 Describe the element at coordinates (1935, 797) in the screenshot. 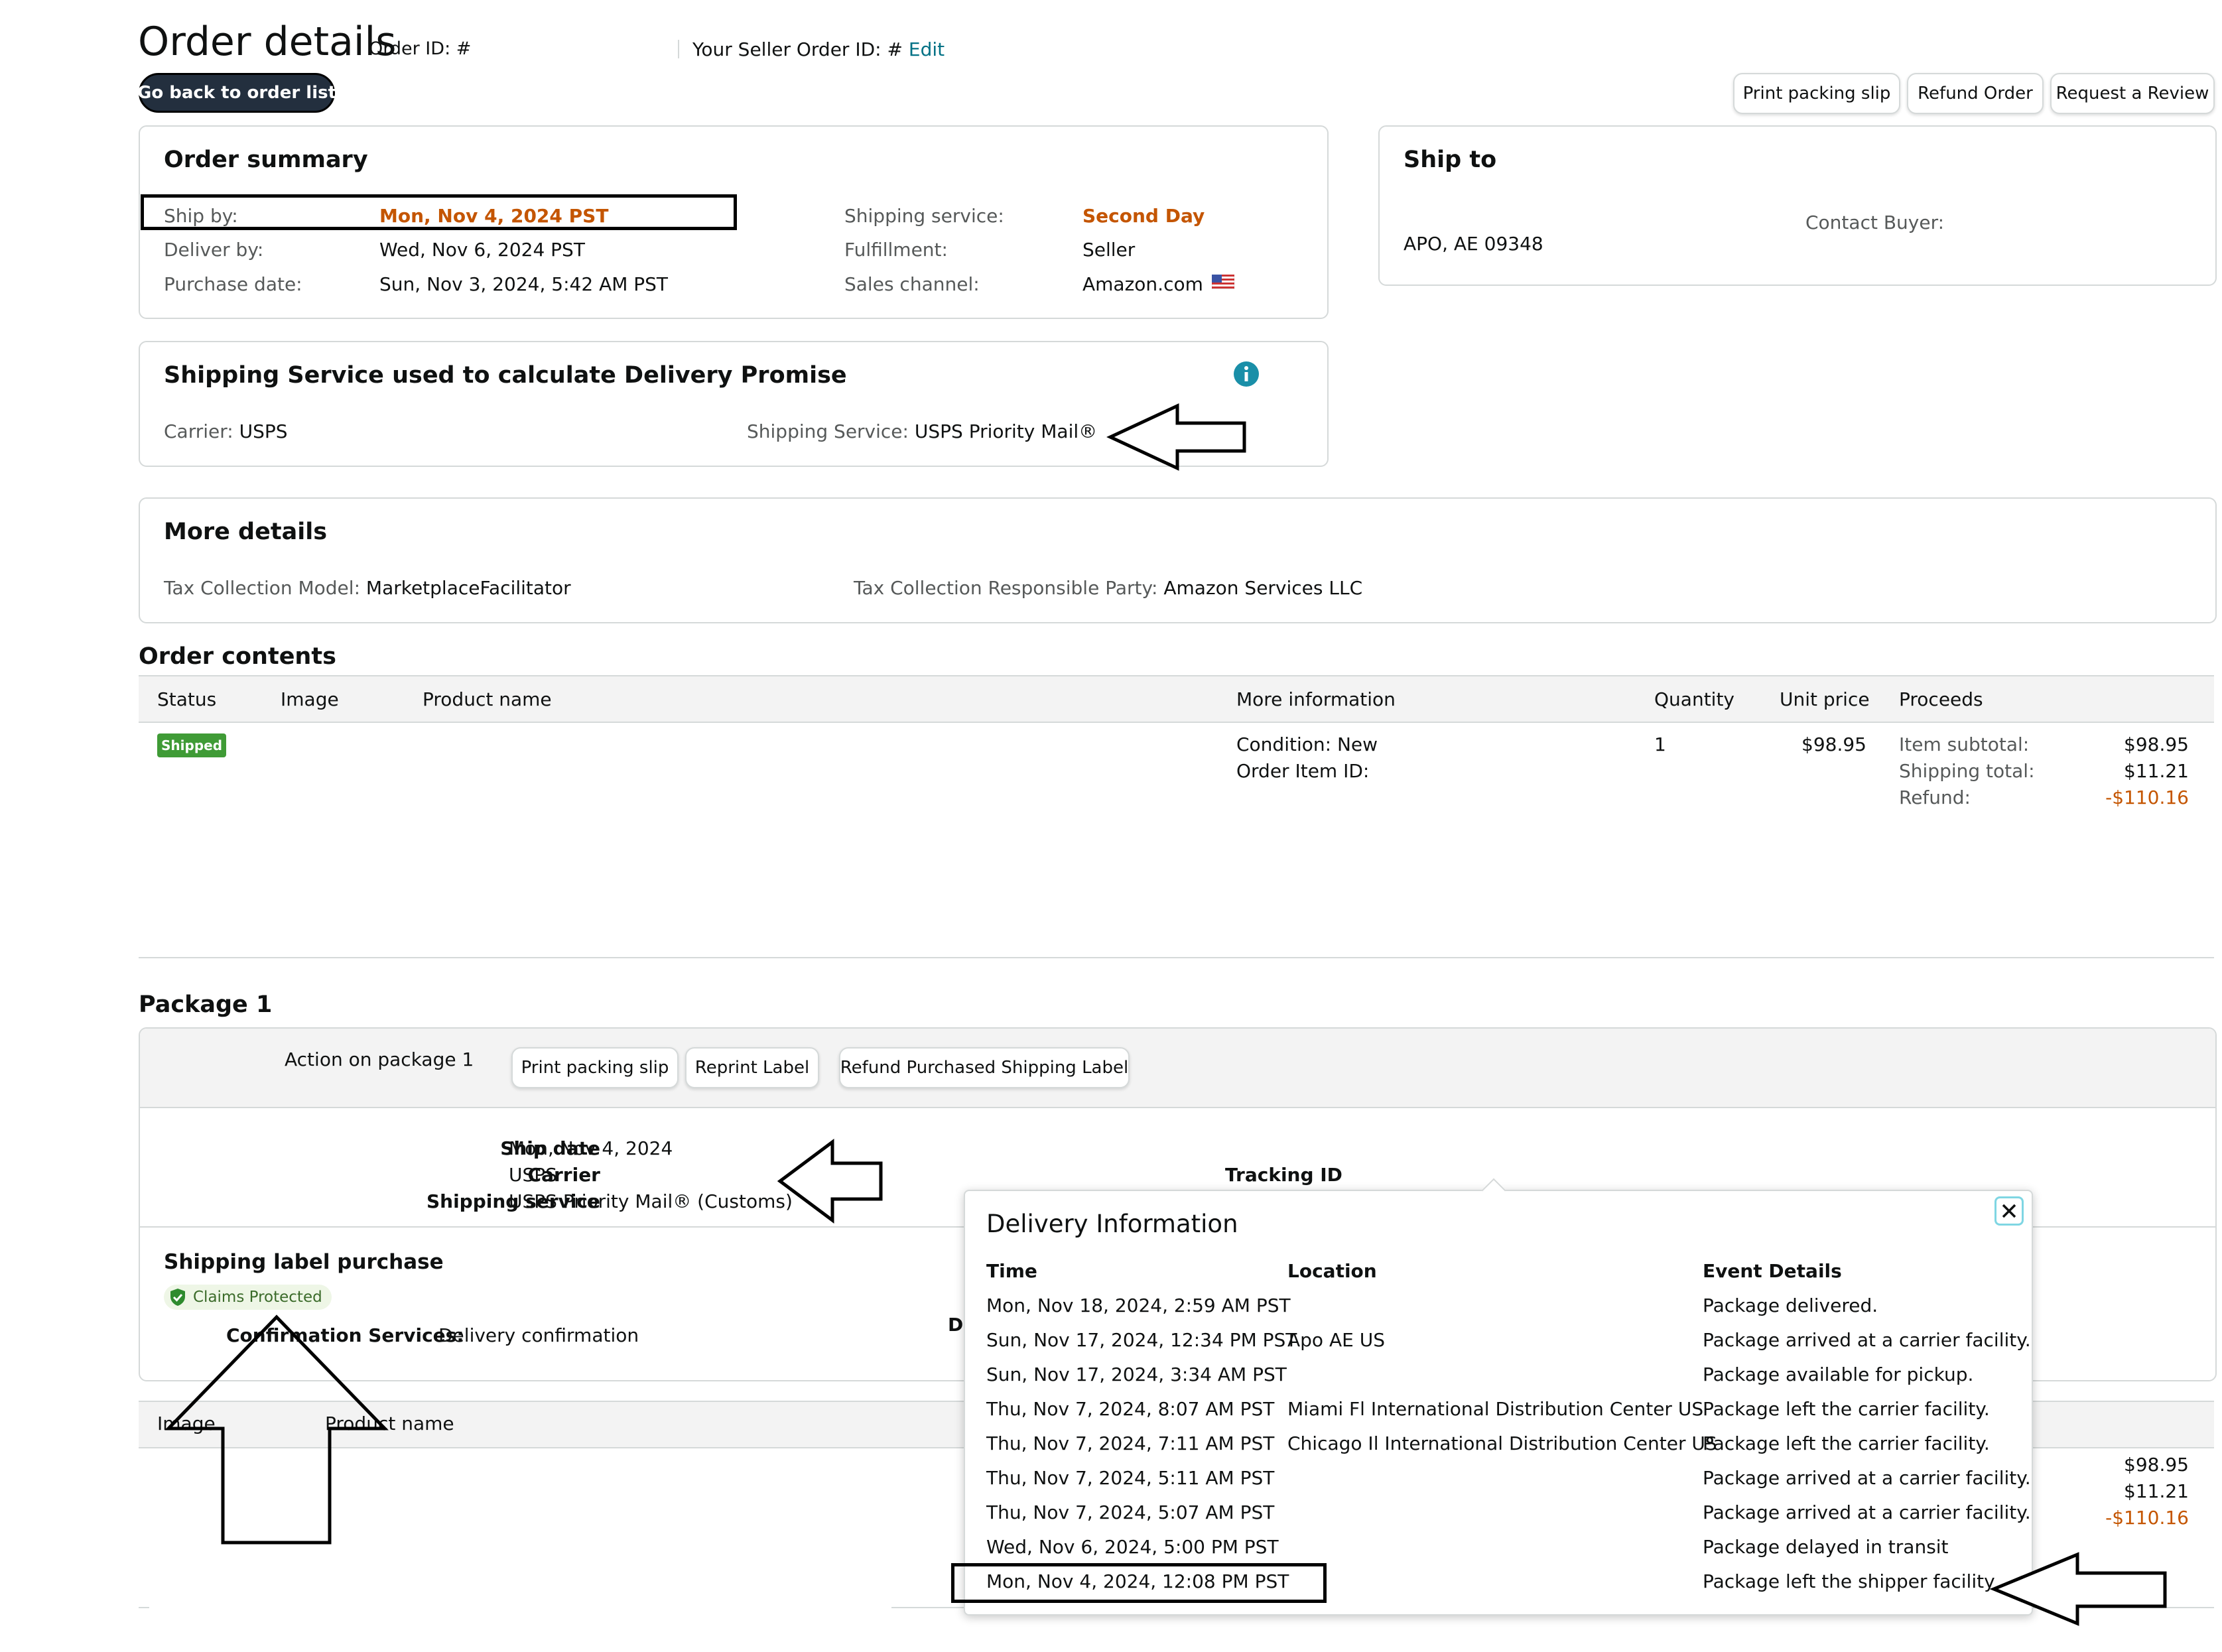

I see `refund-label: Refund:` at that location.